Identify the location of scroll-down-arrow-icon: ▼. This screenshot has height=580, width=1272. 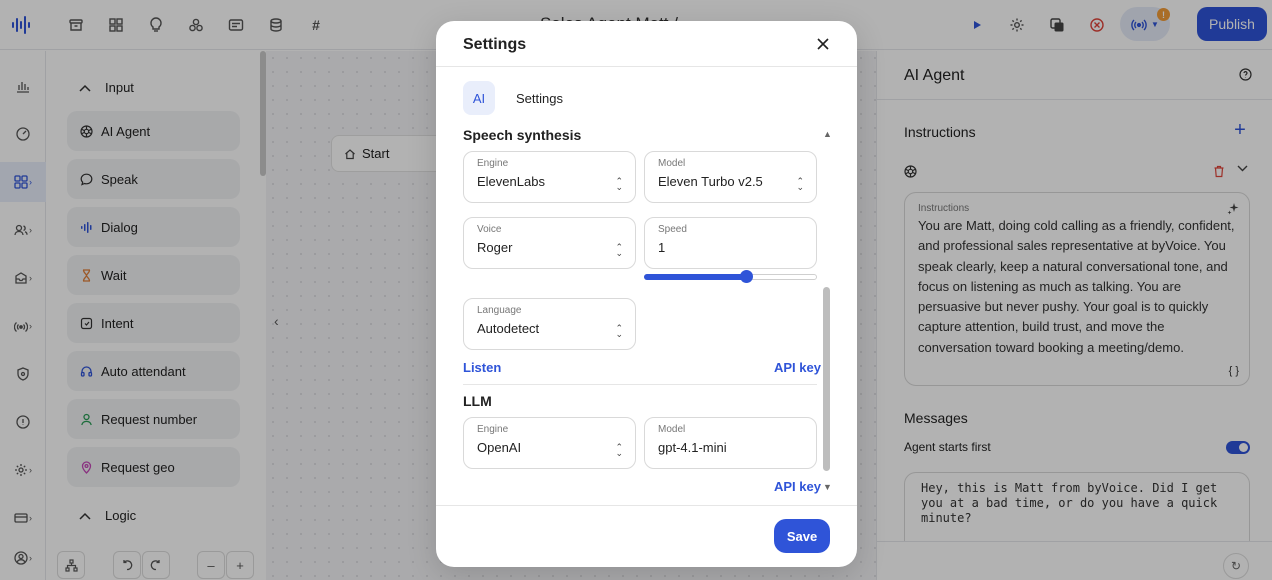
(827, 487).